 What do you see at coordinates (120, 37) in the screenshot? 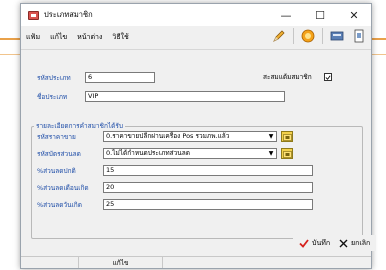
I see `menu-help: วิธีใช้` at bounding box center [120, 37].